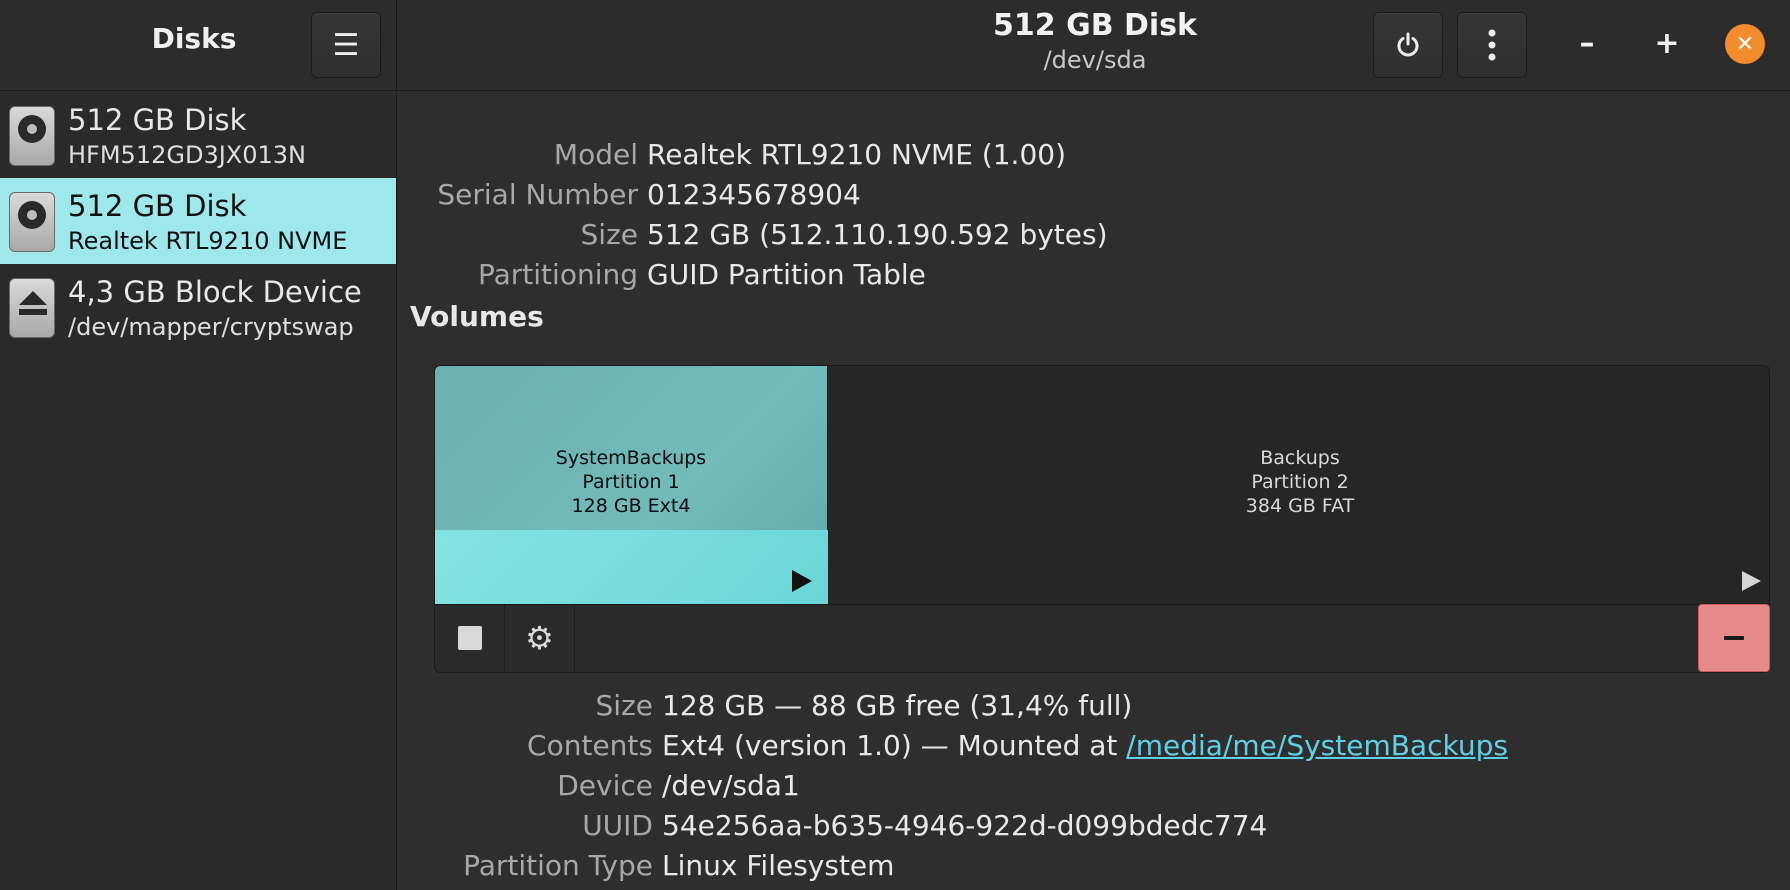 Image resolution: width=1790 pixels, height=890 pixels. I want to click on size-value: 512 GB (512.110.190.592 bytes), so click(877, 234).